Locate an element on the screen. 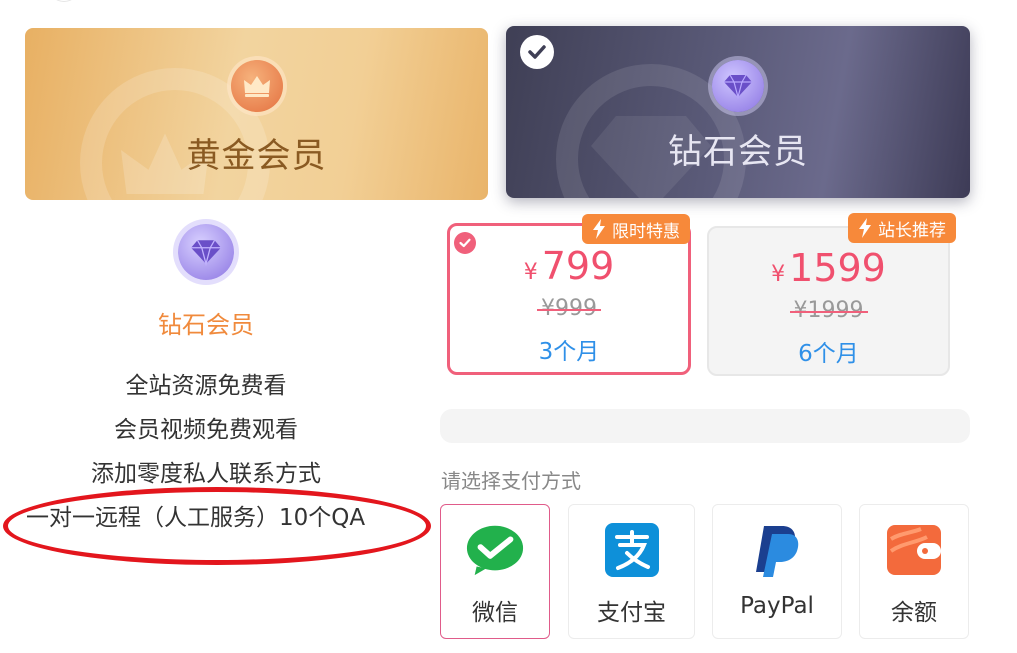 The width and height of the screenshot is (1017, 653). pay-option-paypal: PayPal is located at coordinates (777, 571).